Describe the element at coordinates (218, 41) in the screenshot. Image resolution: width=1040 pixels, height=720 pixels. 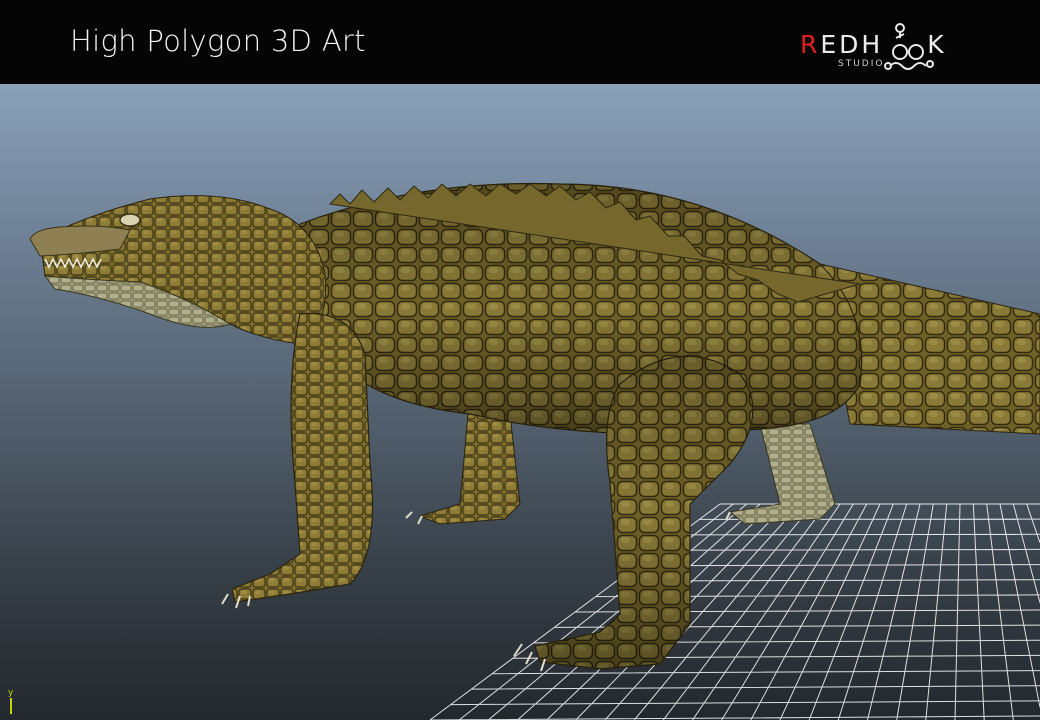
I see `page-title: High Polygon 3D Art` at that location.